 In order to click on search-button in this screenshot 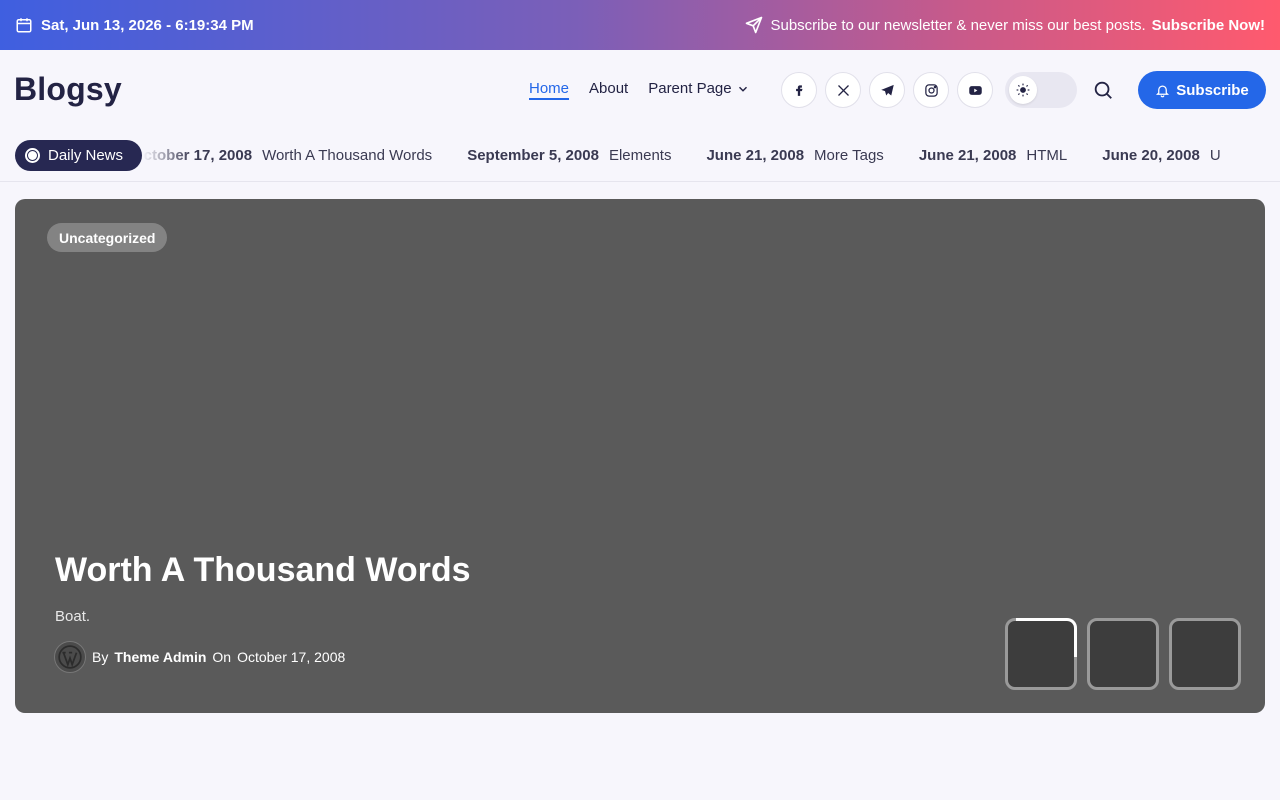, I will do `click(1103, 92)`.